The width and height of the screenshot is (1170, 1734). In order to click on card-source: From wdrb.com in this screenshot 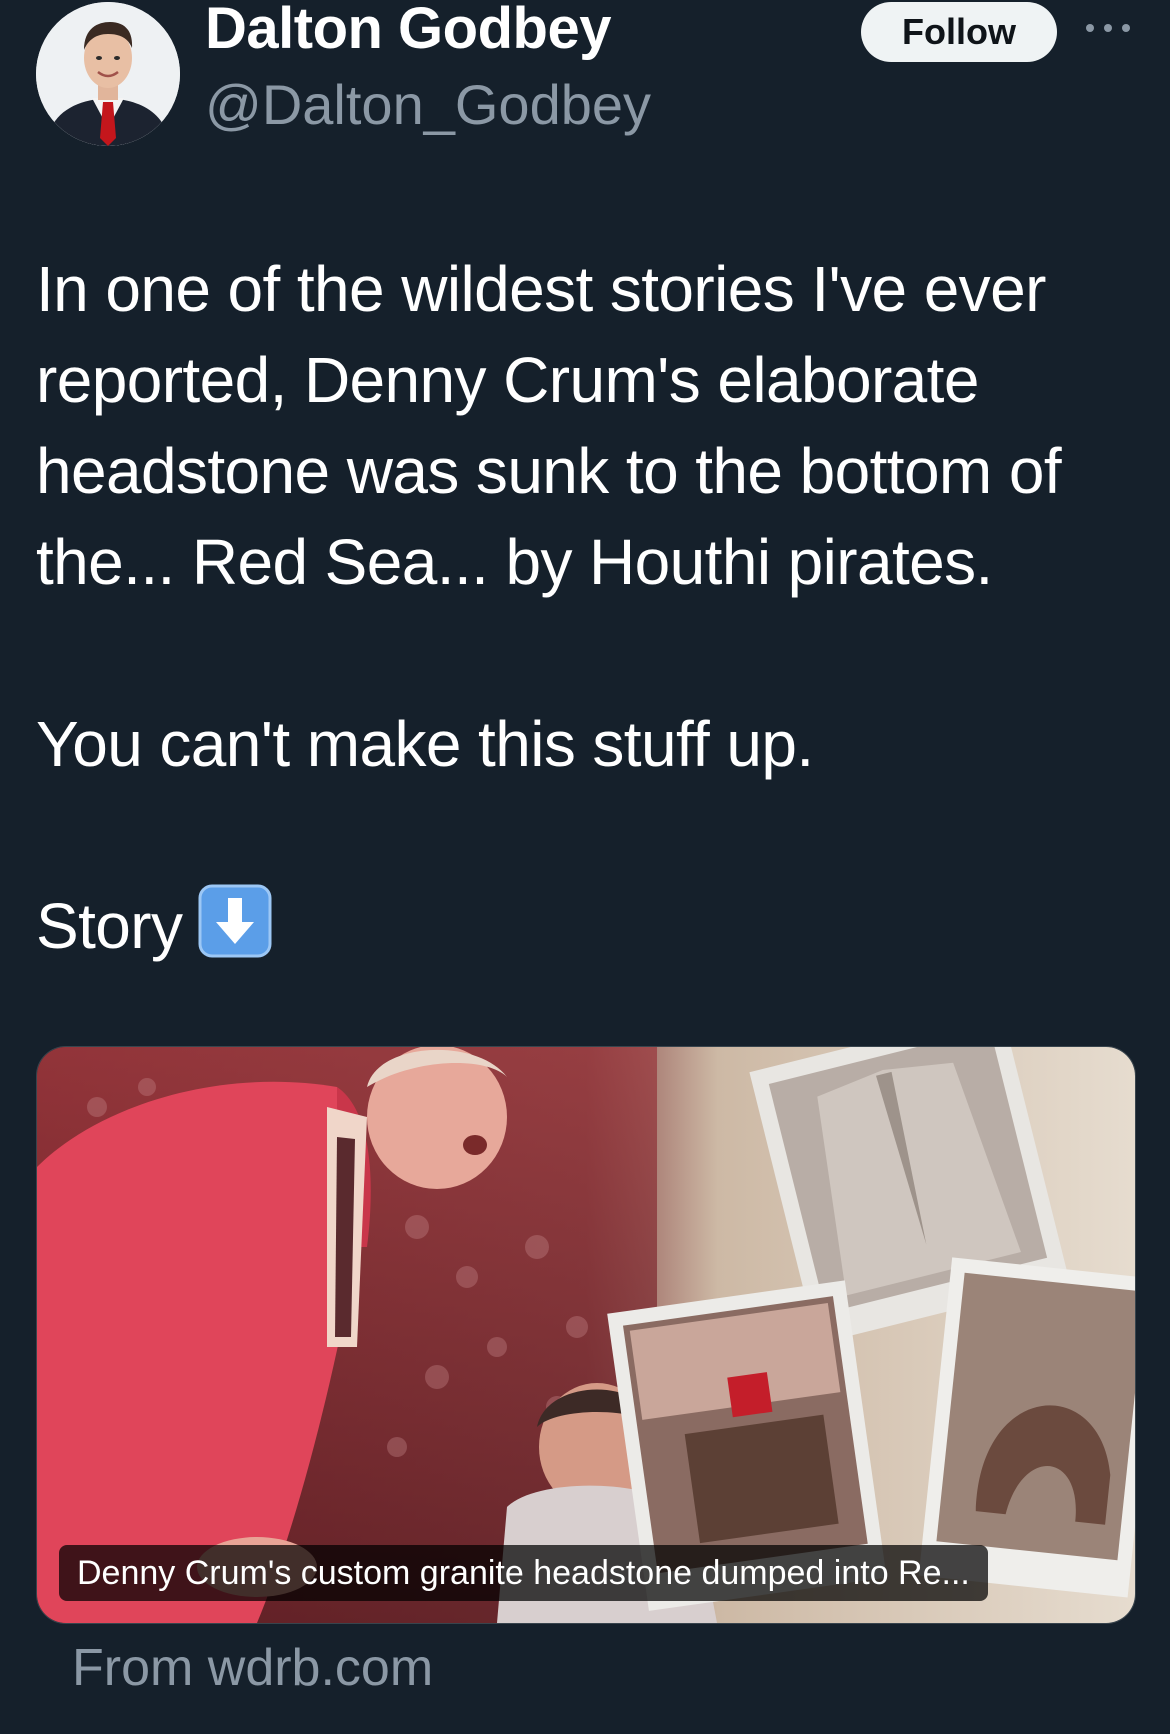, I will do `click(252, 1668)`.